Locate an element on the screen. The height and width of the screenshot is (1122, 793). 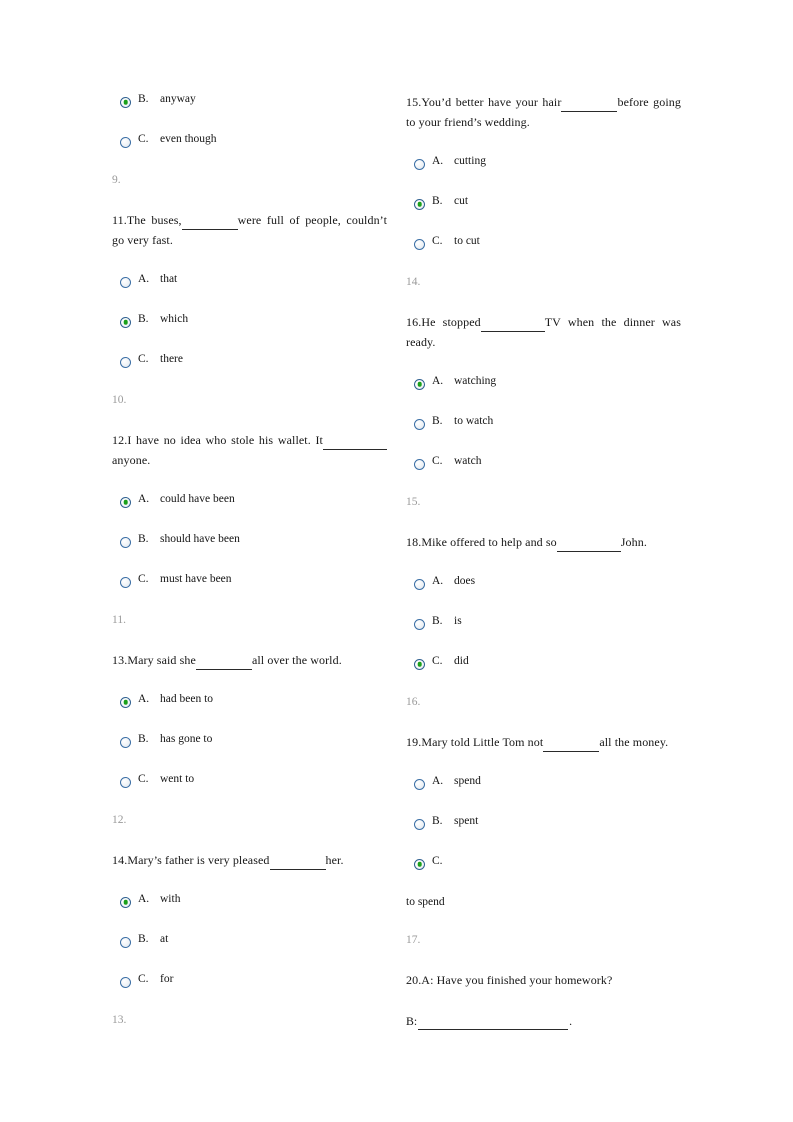
option-row: A. watching is located at coordinates (543, 394).